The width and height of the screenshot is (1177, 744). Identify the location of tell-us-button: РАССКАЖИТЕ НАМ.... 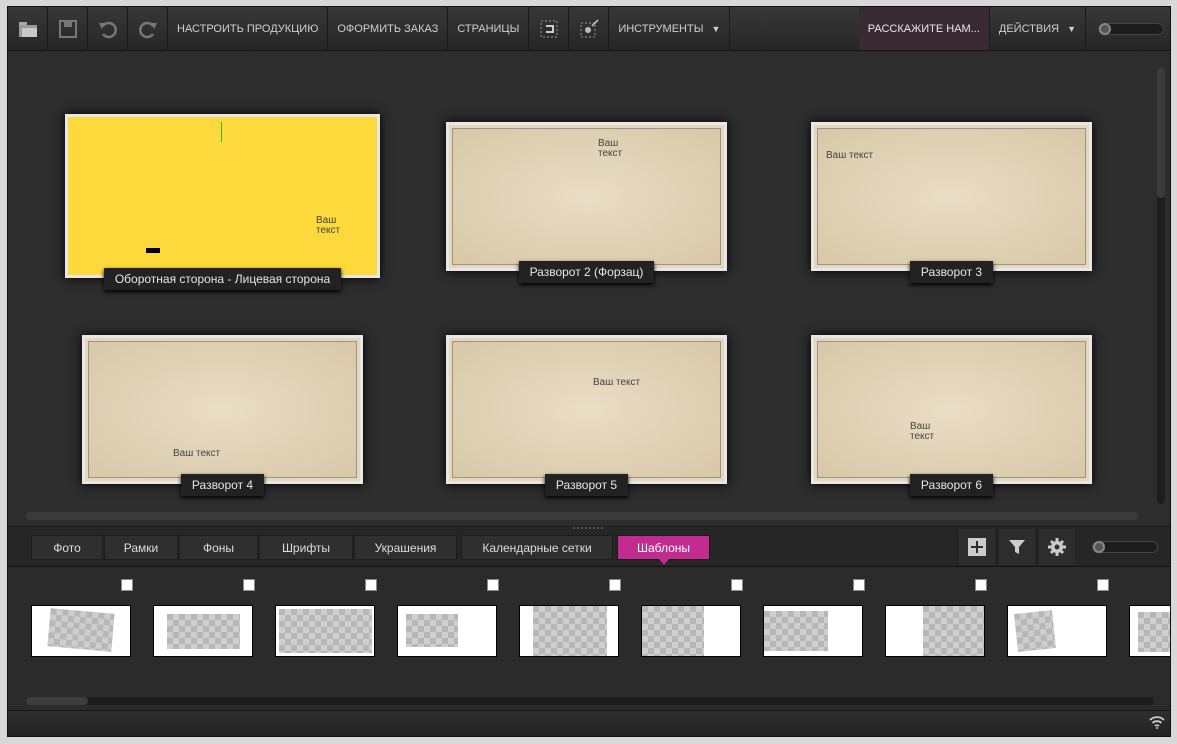
(924, 28).